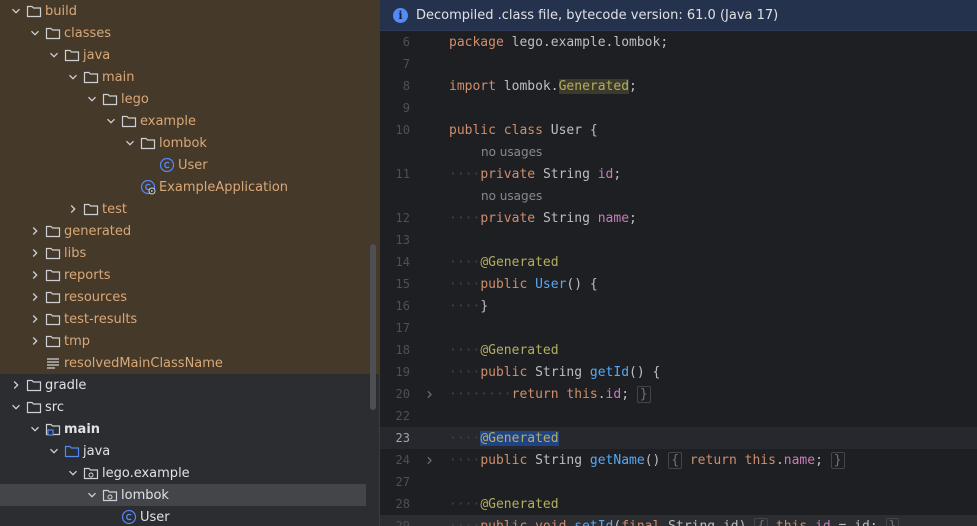  I want to click on tree-item: test, so click(189, 209).